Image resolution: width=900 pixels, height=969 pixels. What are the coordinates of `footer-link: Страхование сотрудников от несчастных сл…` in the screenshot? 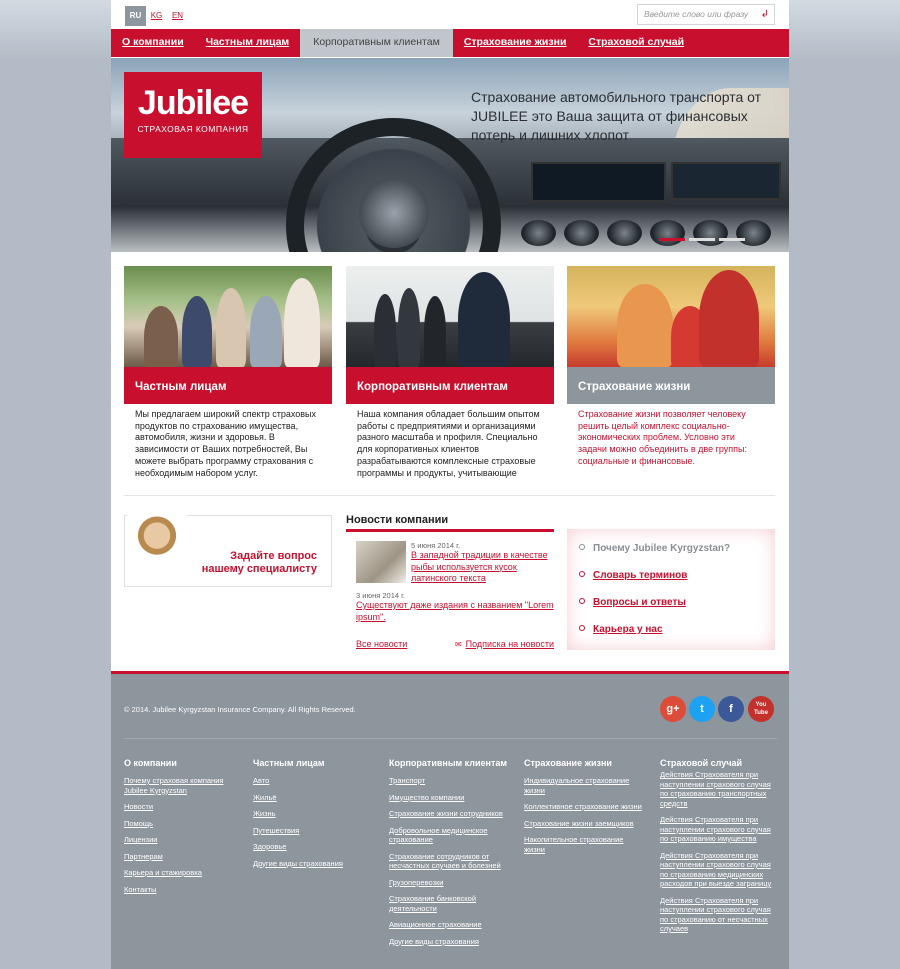 It's located at (450, 861).